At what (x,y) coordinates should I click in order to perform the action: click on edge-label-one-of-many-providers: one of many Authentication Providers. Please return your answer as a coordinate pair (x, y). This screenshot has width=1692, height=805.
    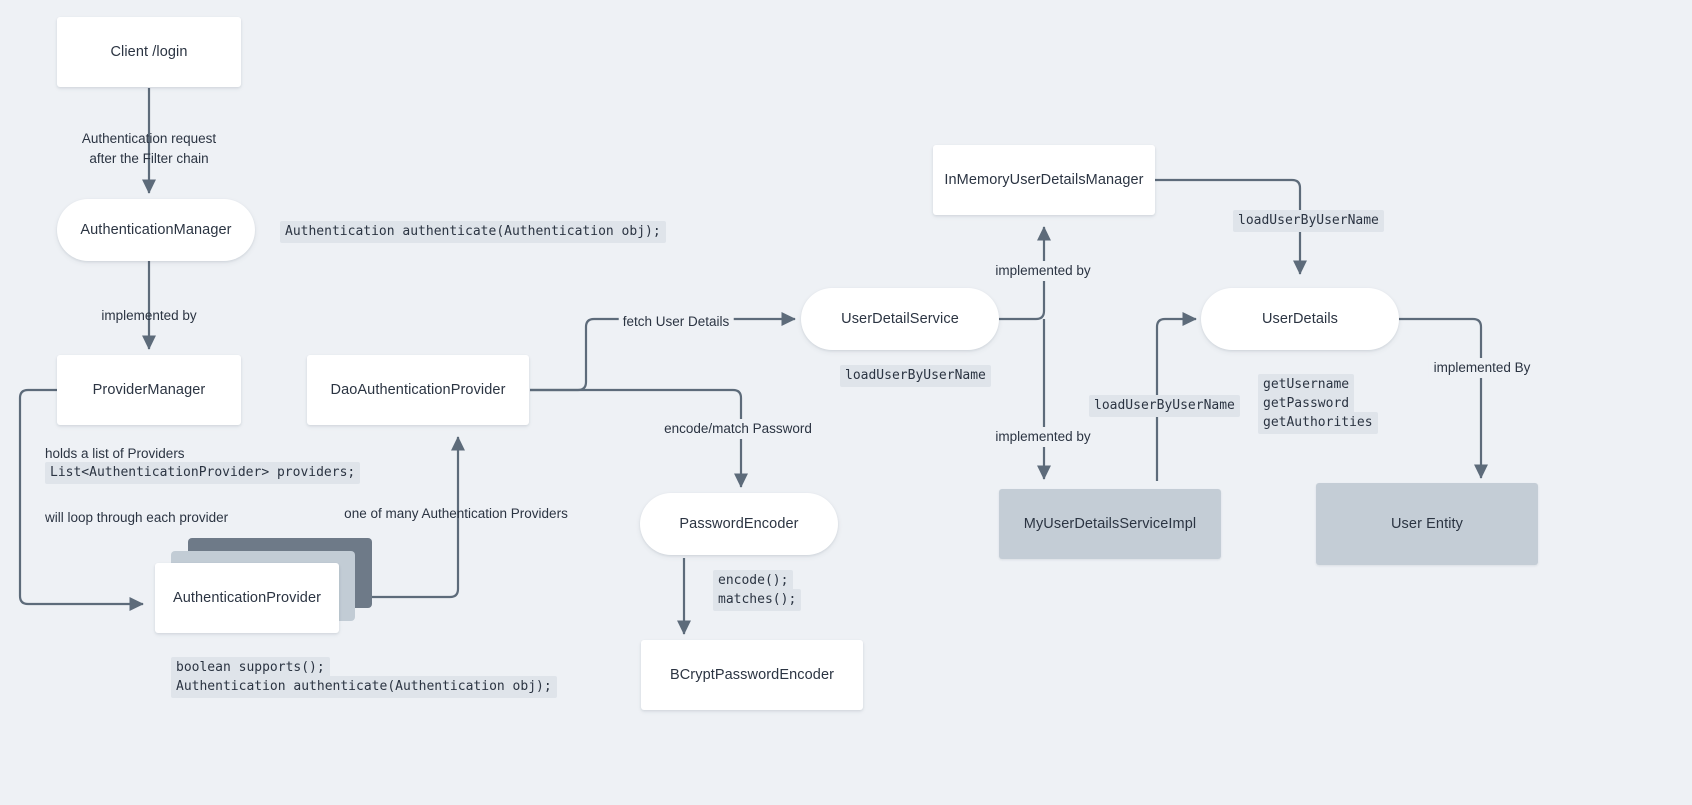
    Looking at the image, I should click on (456, 513).